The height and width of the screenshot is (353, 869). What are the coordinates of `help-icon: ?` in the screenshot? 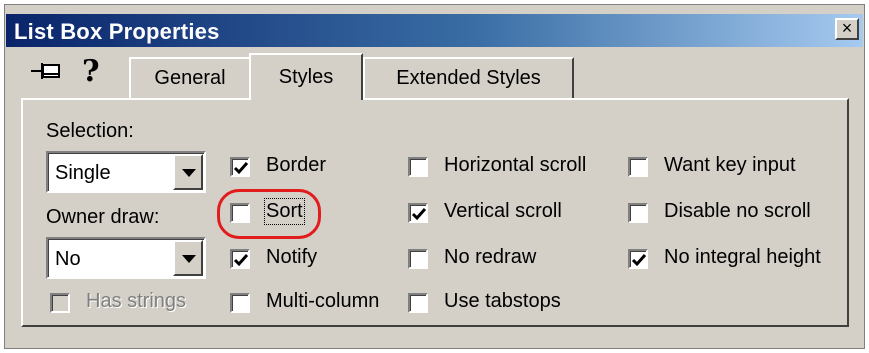 It's located at (91, 71).